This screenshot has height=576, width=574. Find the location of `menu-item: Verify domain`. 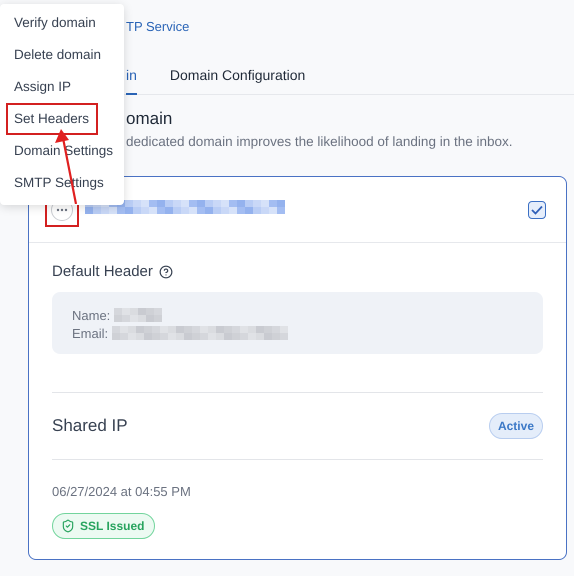

menu-item: Verify domain is located at coordinates (55, 23).